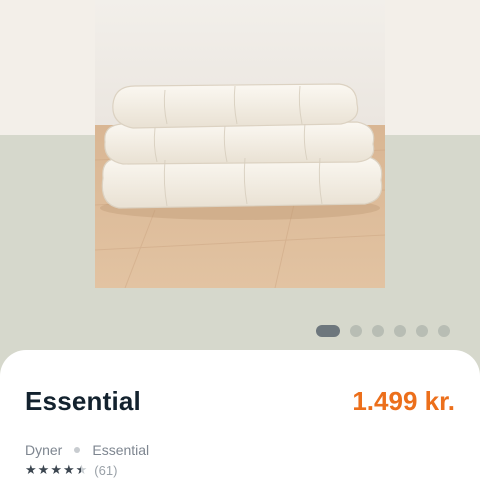 The height and width of the screenshot is (490, 480). Describe the element at coordinates (77, 450) in the screenshot. I see `breadcrumb-separator` at that location.